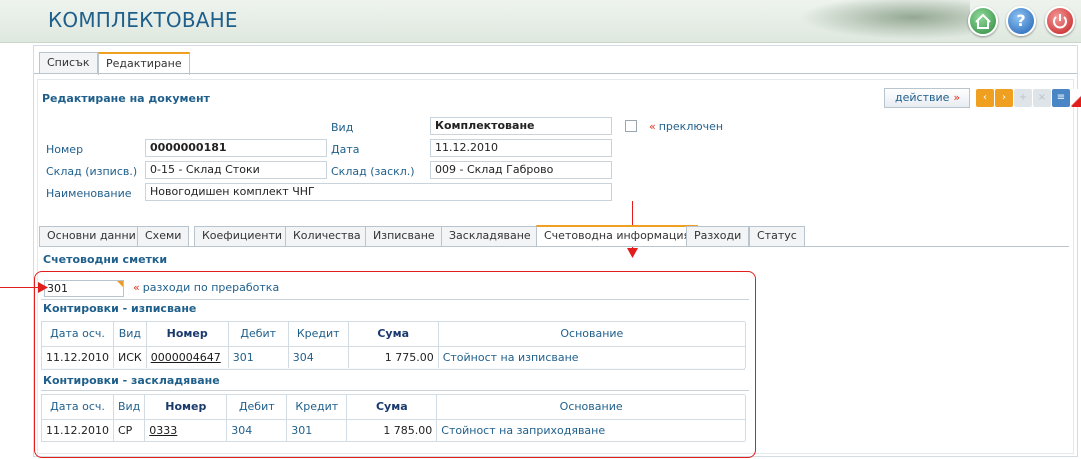 This screenshot has width=1081, height=459. I want to click on cell-amount: 1 785.00, so click(392, 430).